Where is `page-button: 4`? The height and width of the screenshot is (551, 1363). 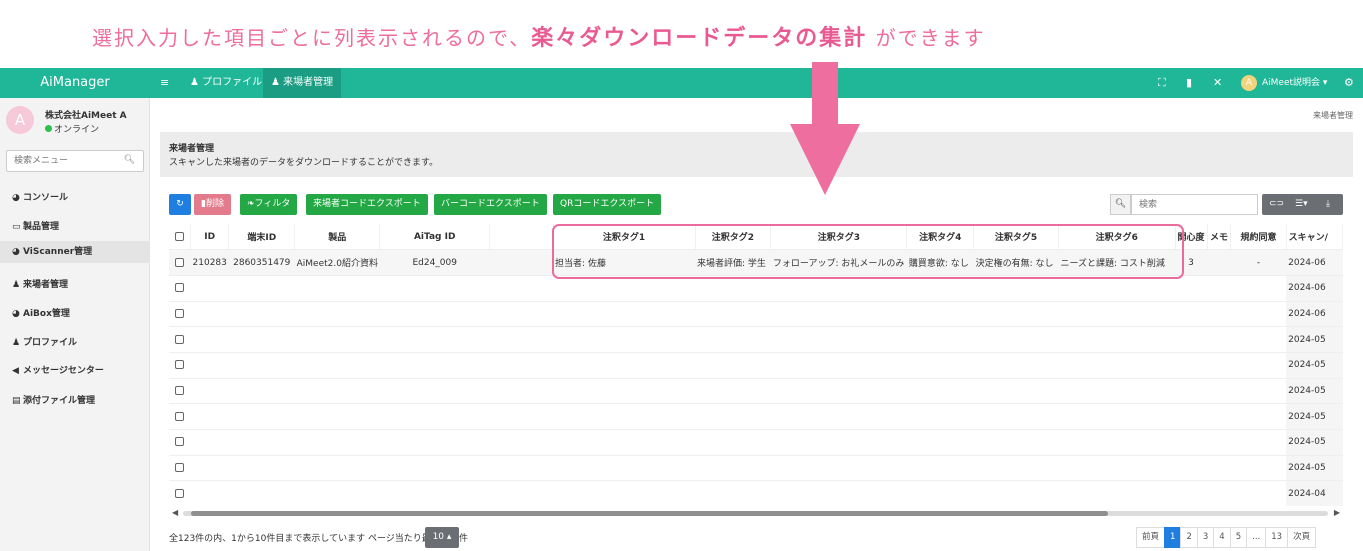 page-button: 4 is located at coordinates (1222, 537).